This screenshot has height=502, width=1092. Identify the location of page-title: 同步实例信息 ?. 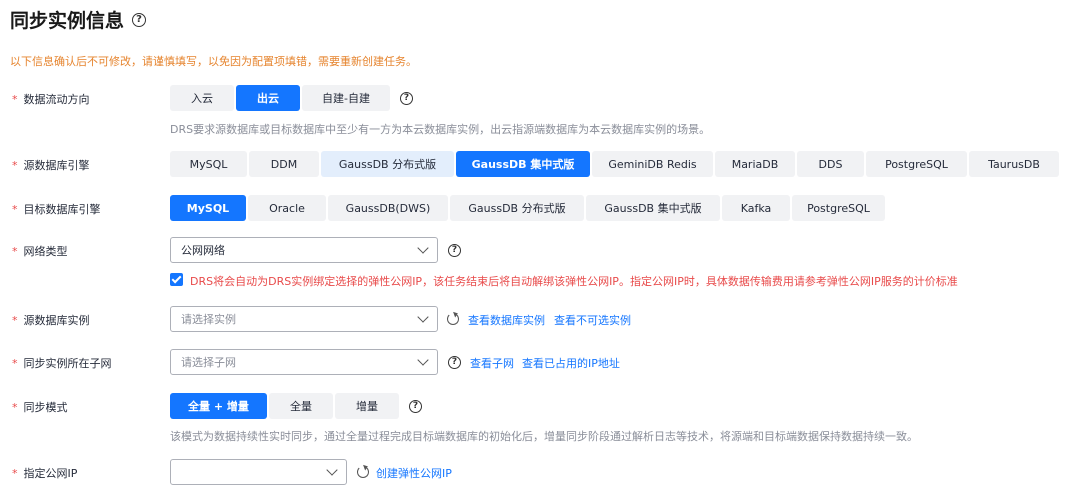
(78, 19).